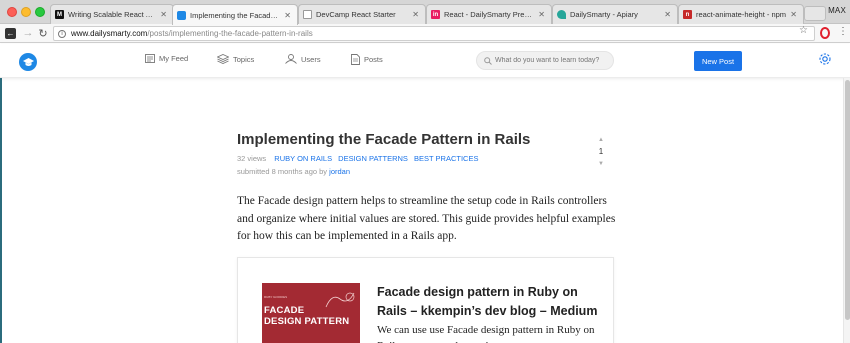 This screenshot has height=343, width=850. I want to click on tab-implementing-facade: Implementing the Facade Pat ✕, so click(235, 14).